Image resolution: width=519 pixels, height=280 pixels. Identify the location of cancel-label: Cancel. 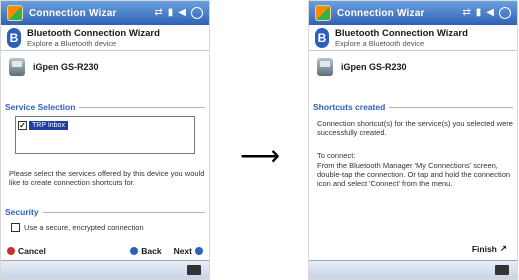
(32, 251).